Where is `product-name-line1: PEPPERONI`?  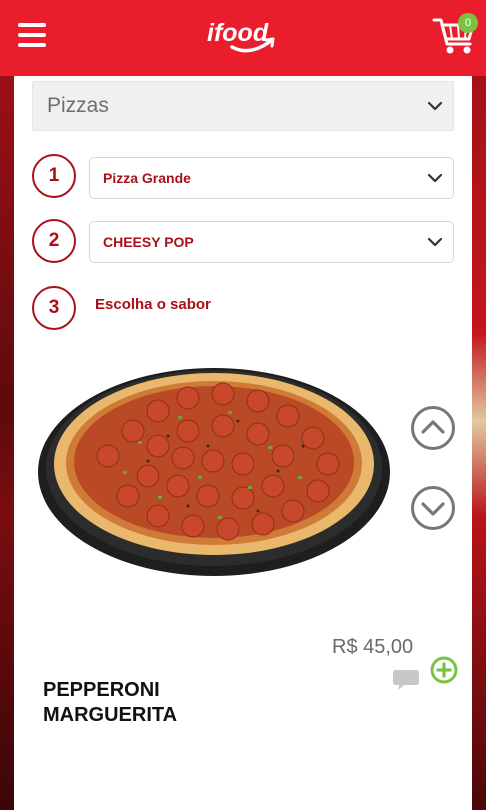 product-name-line1: PEPPERONI is located at coordinates (101, 690).